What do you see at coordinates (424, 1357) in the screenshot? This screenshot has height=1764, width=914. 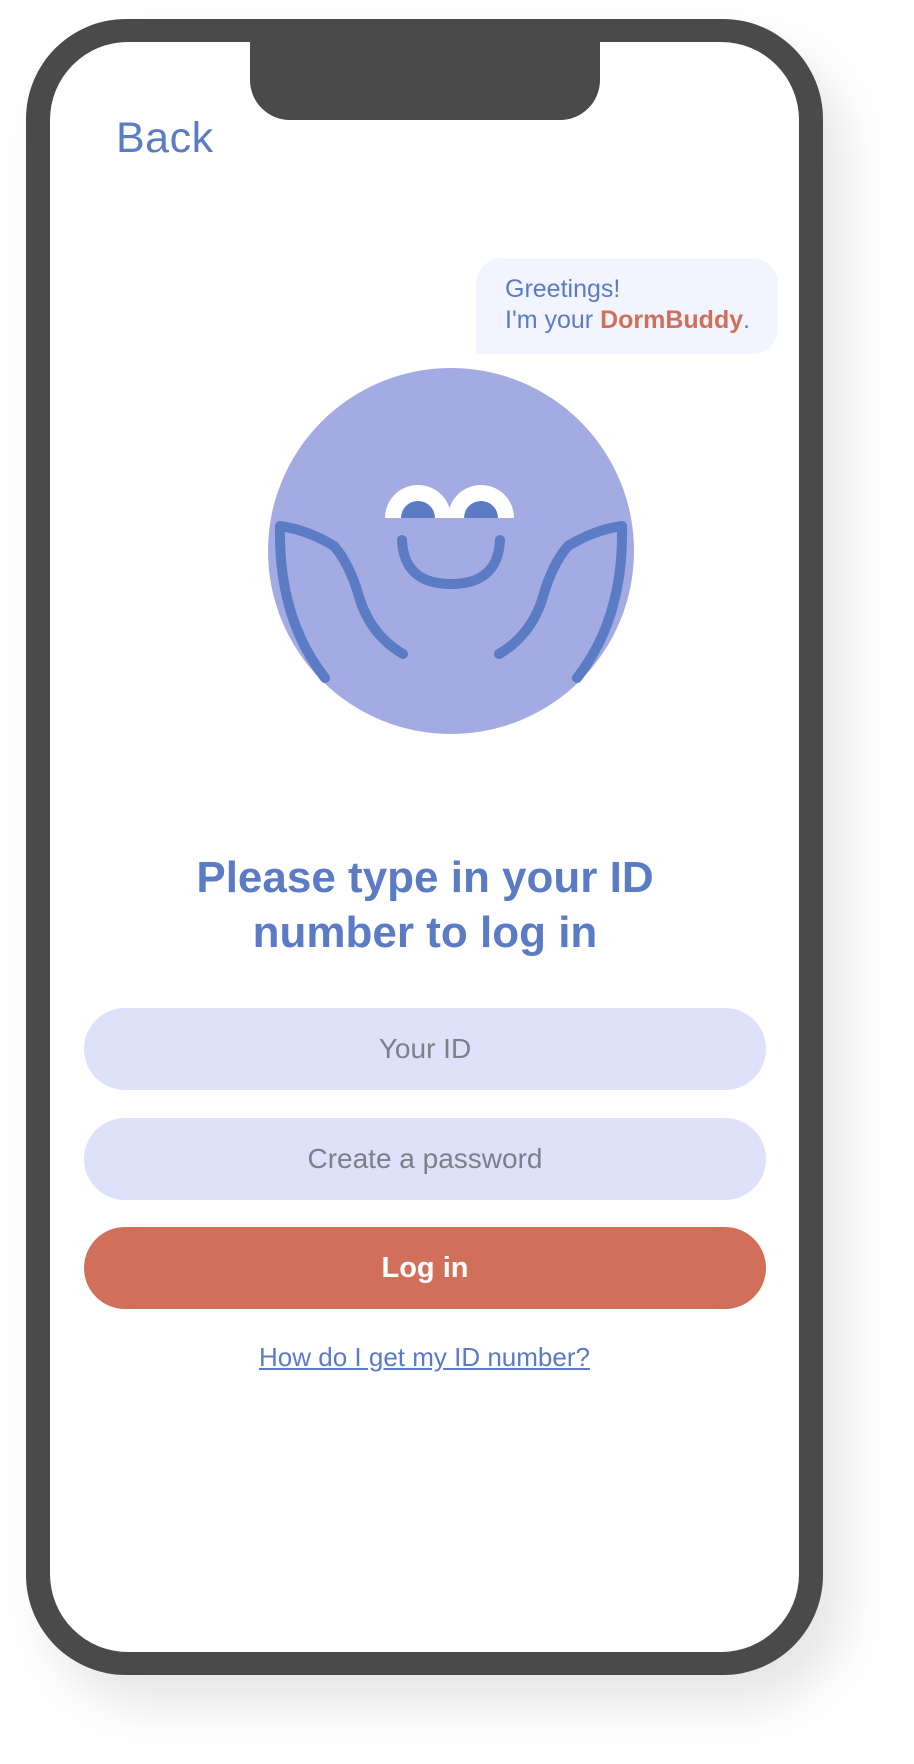 I see `id-help-link: How do I get my ID number?` at bounding box center [424, 1357].